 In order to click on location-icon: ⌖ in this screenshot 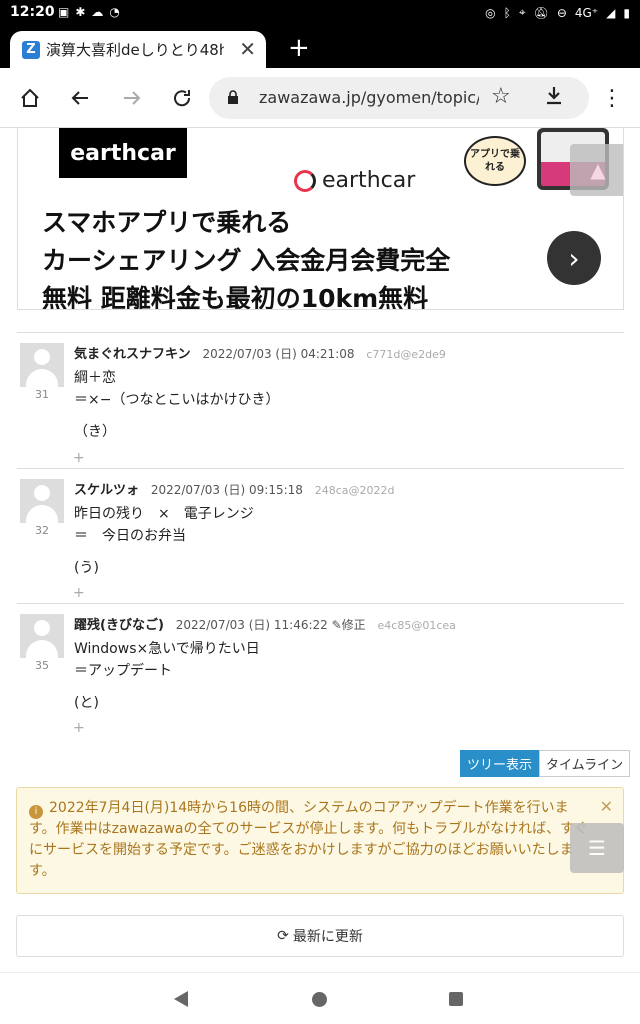, I will do `click(522, 12)`.